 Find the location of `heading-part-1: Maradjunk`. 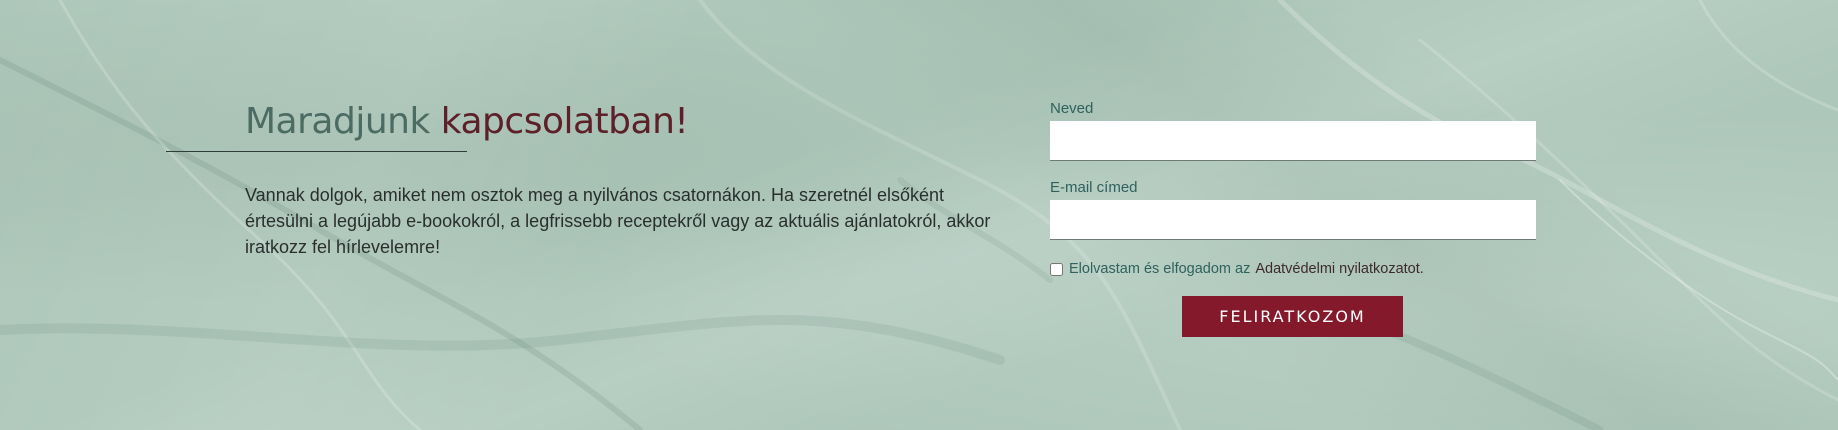

heading-part-1: Maradjunk is located at coordinates (337, 121).